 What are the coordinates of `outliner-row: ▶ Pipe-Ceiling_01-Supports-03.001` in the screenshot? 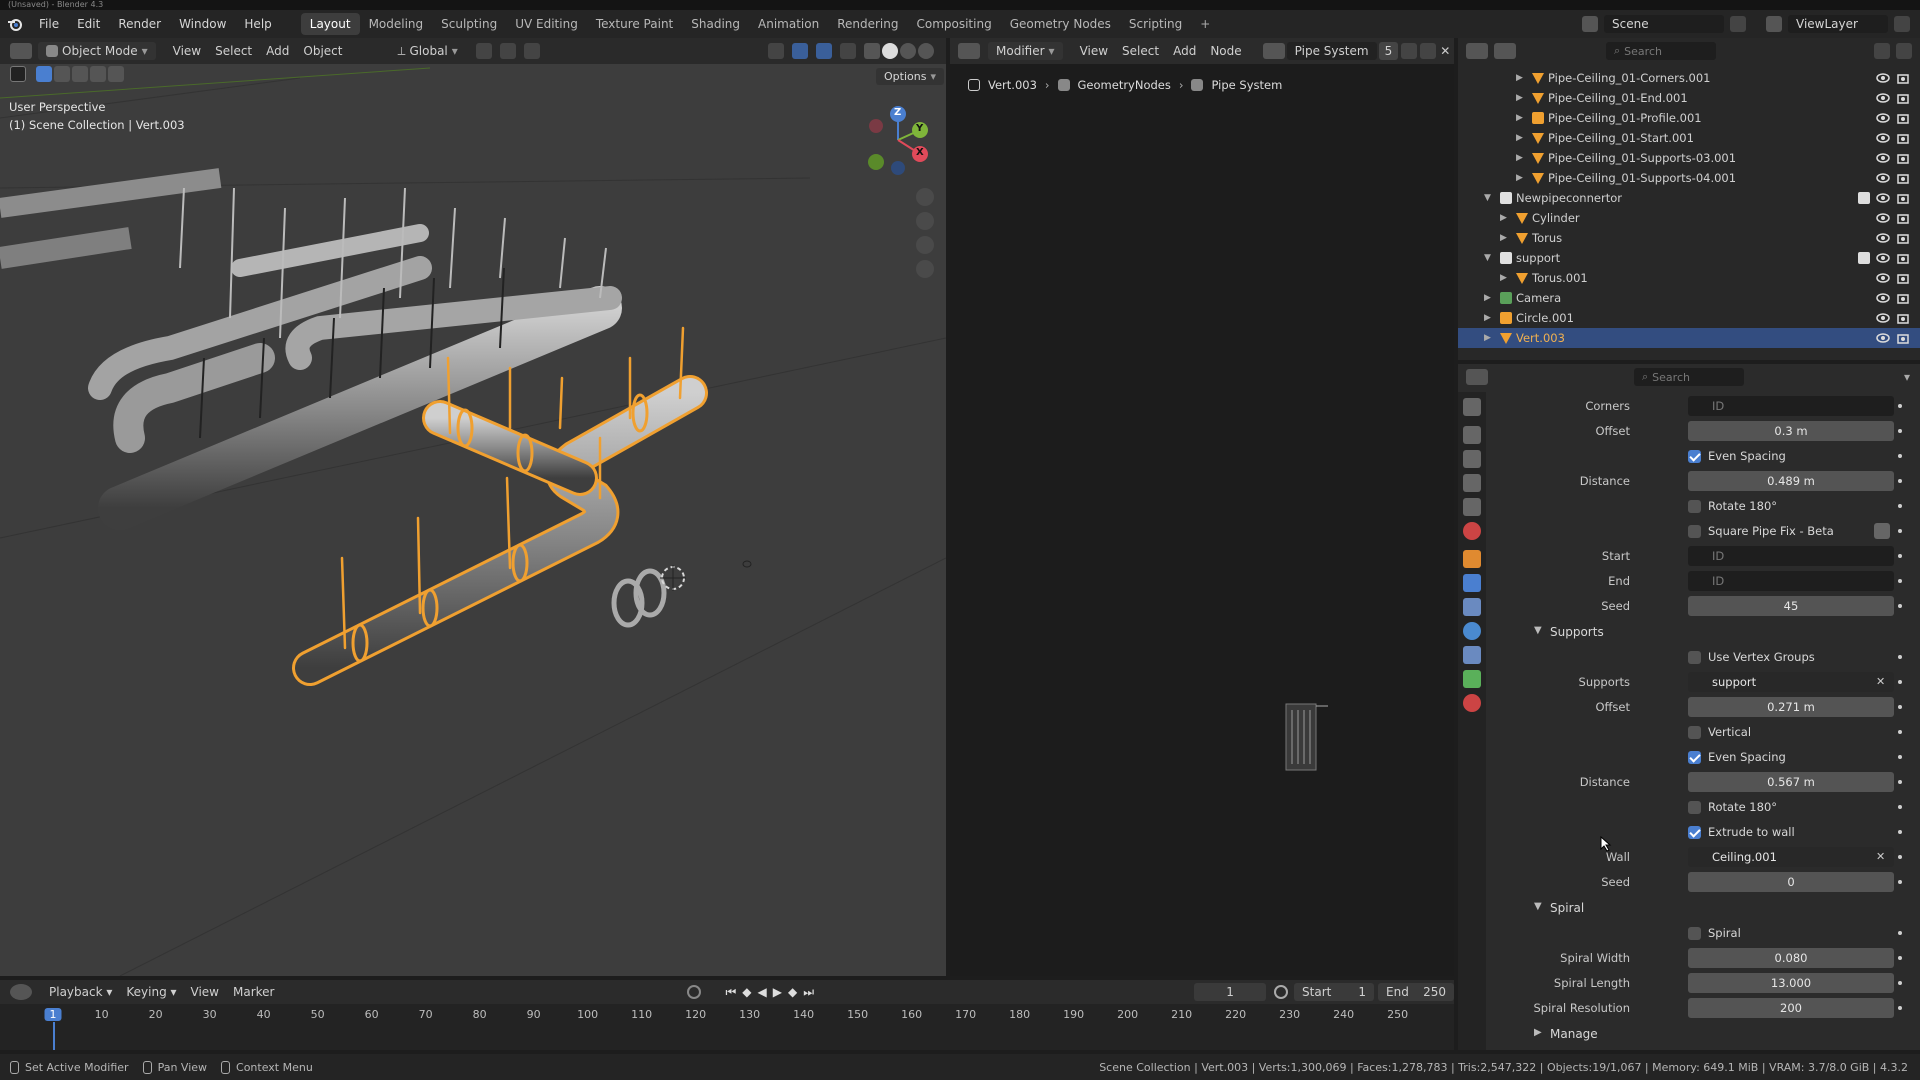 It's located at (1689, 158).